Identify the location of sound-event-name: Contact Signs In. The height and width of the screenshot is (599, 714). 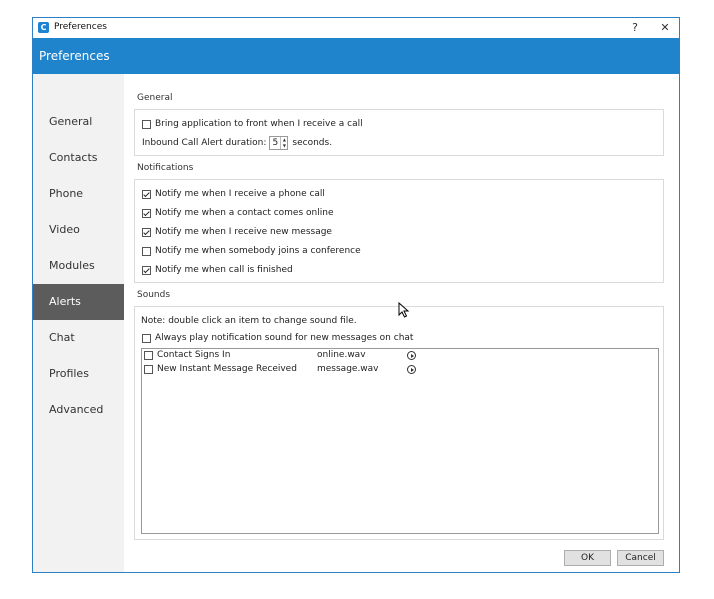
(194, 355).